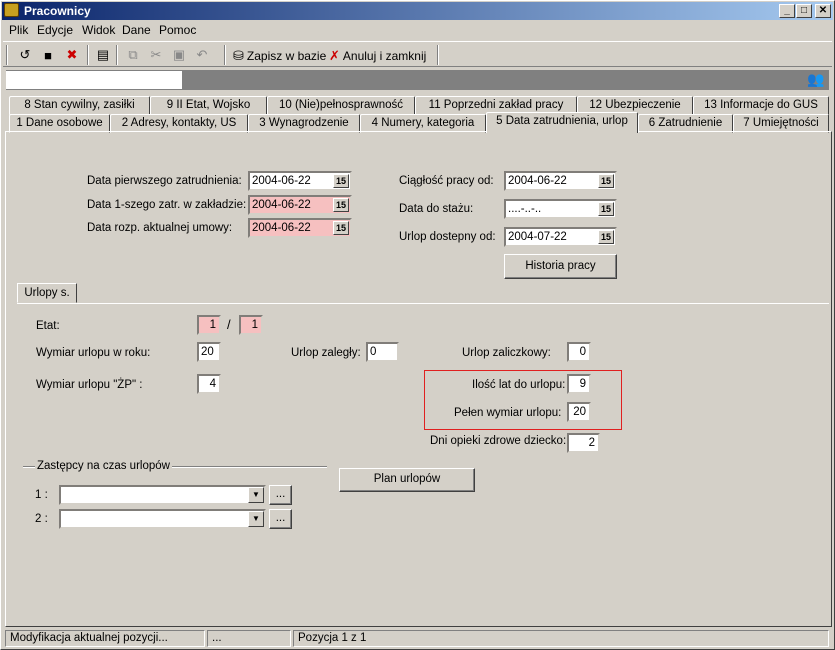  Describe the element at coordinates (177, 30) in the screenshot. I see `menu-pomoc: Pomoc` at that location.